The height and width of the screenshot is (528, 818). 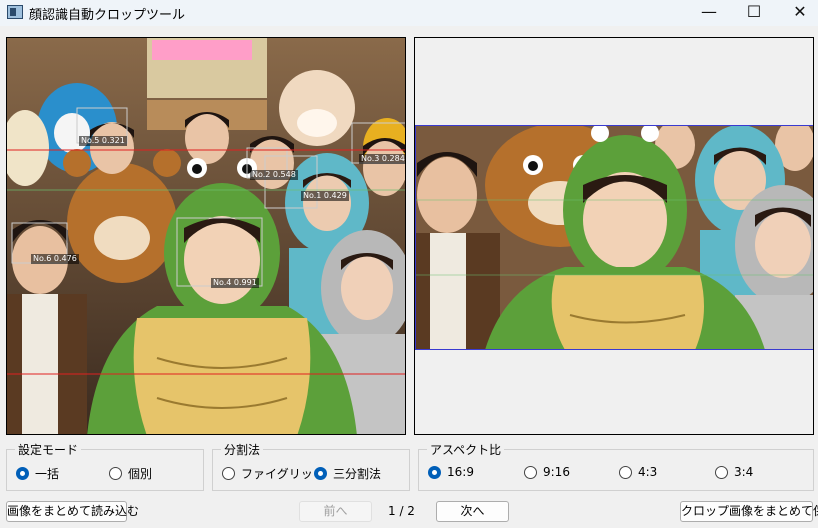 I want to click on aspect-3-4-radio: 3:4, so click(x=734, y=472).